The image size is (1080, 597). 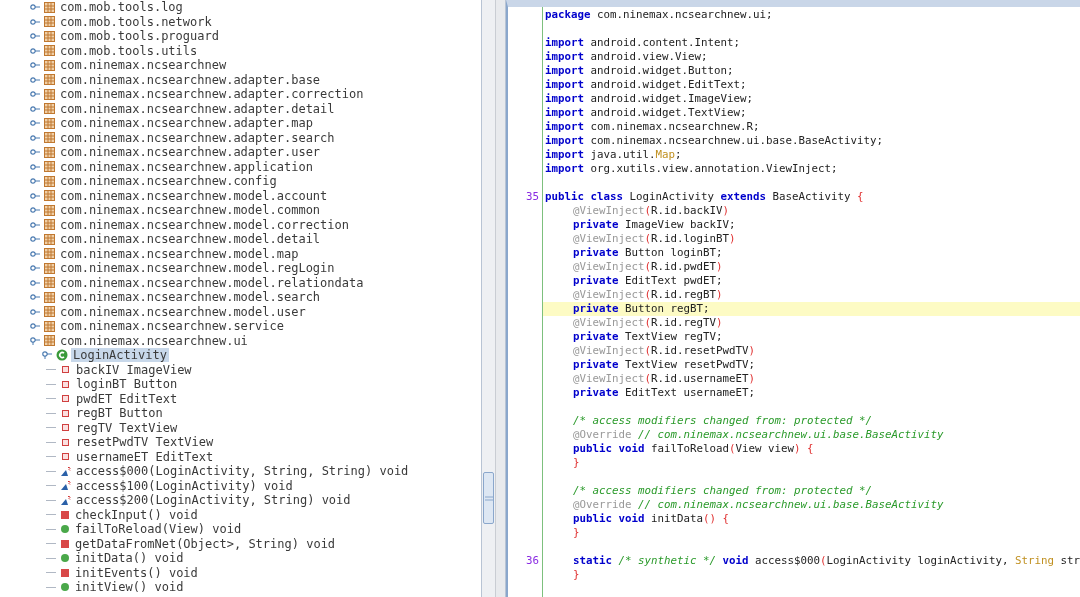 What do you see at coordinates (194, 195) in the screenshot?
I see `package-name: com.ninemax.ncsearchnew.model.account` at bounding box center [194, 195].